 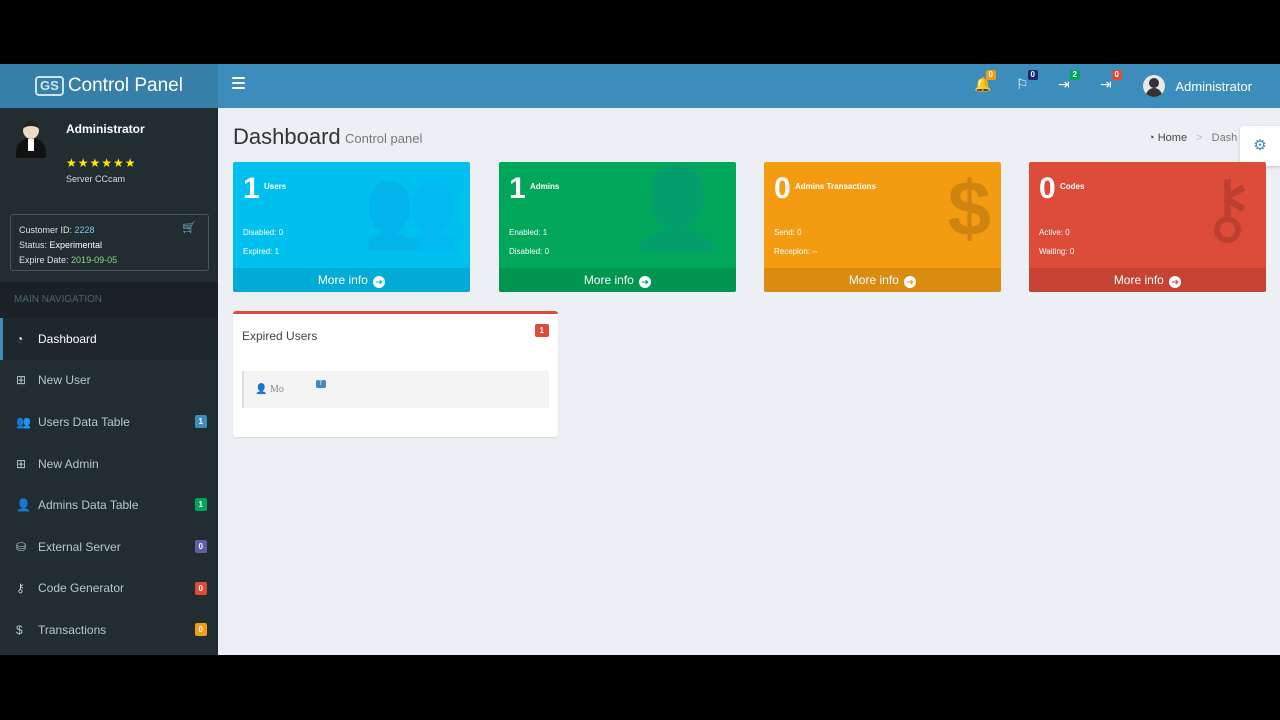 I want to click on bell-icon: 🔔 0, so click(x=985, y=83).